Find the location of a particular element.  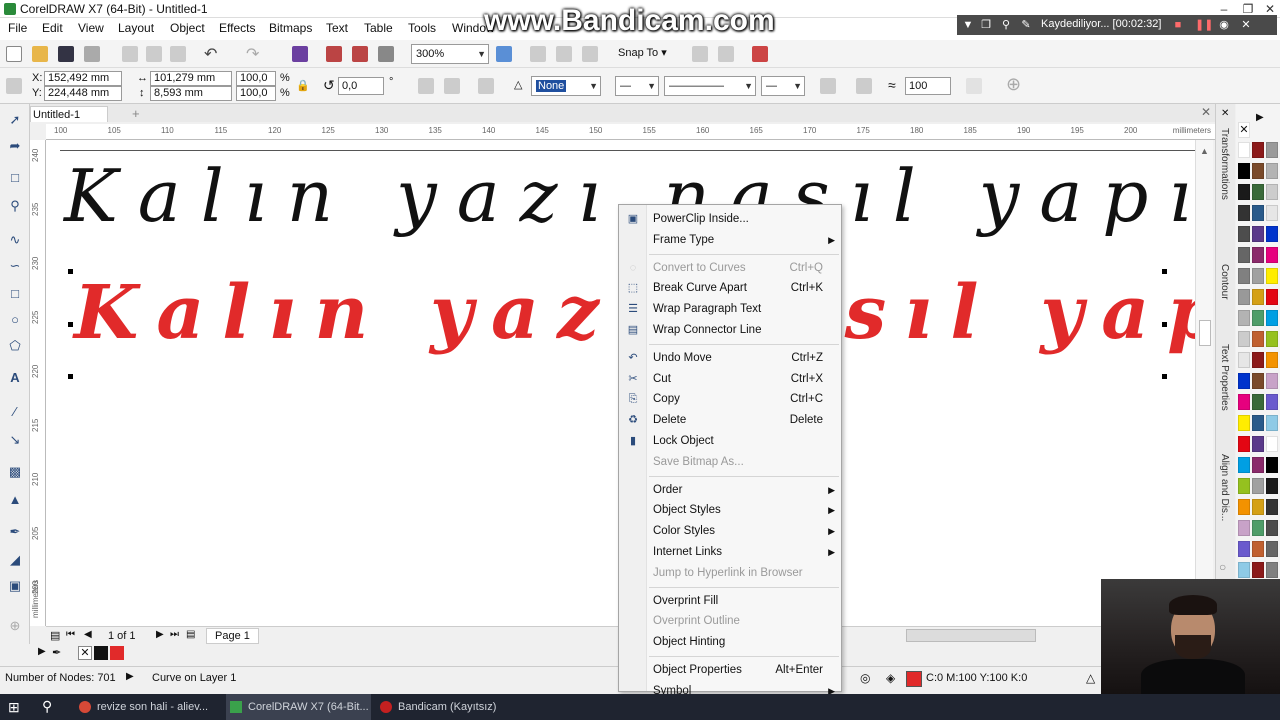

menu-item-copy: ⎘ Copy Ctrl+C is located at coordinates (730, 399).